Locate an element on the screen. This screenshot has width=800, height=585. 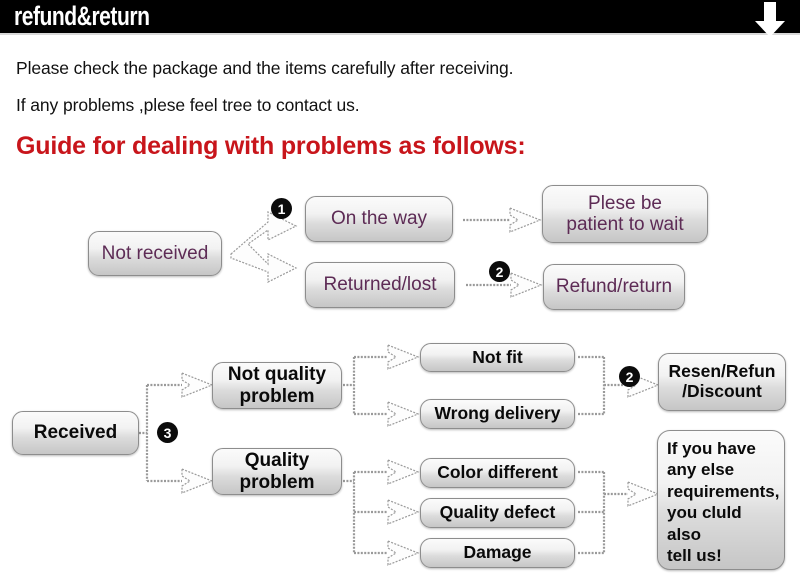
box-not-quality-problem-line1: Not quality is located at coordinates (277, 375).